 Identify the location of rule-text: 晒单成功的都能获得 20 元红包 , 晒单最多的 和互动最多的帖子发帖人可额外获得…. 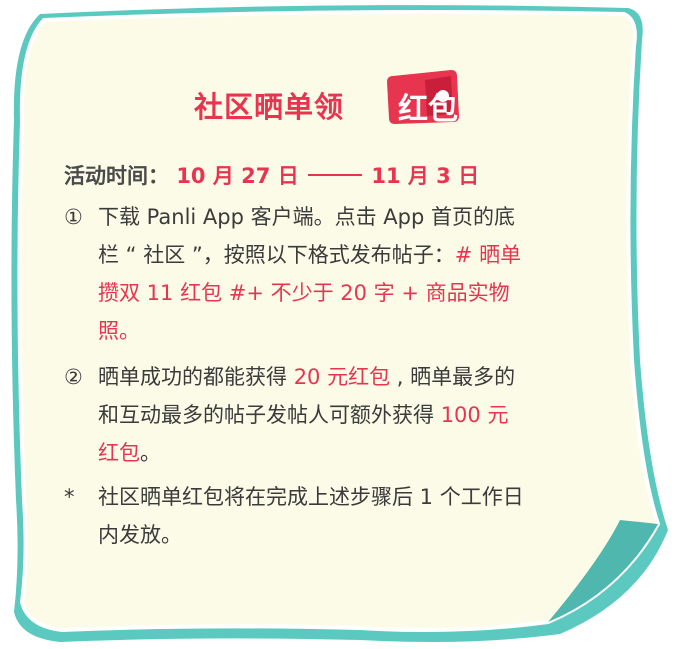
(368, 415).